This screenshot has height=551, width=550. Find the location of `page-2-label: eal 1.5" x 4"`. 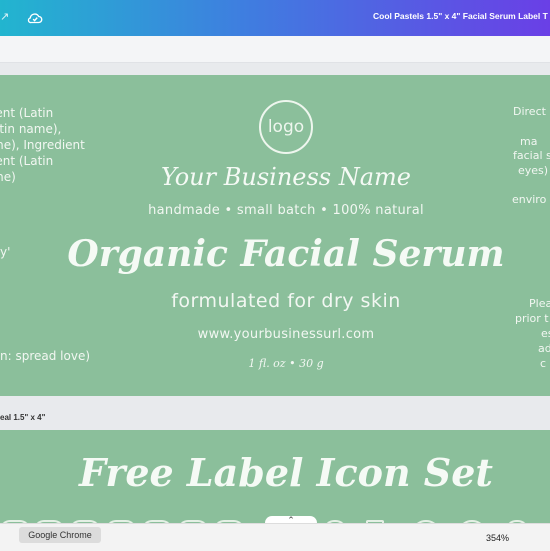

page-2-label: eal 1.5" x 4" is located at coordinates (22, 417).